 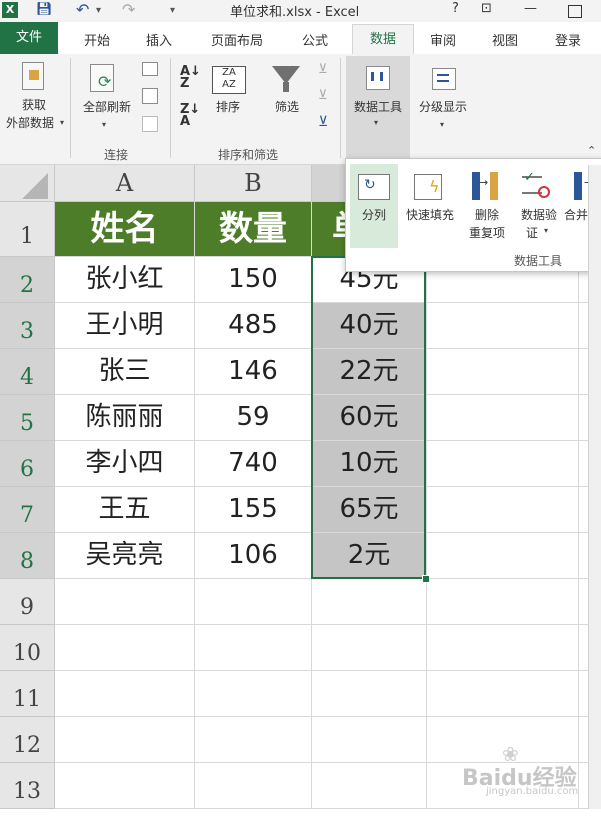 What do you see at coordinates (82, 9) in the screenshot?
I see `undo-icon: ↶` at bounding box center [82, 9].